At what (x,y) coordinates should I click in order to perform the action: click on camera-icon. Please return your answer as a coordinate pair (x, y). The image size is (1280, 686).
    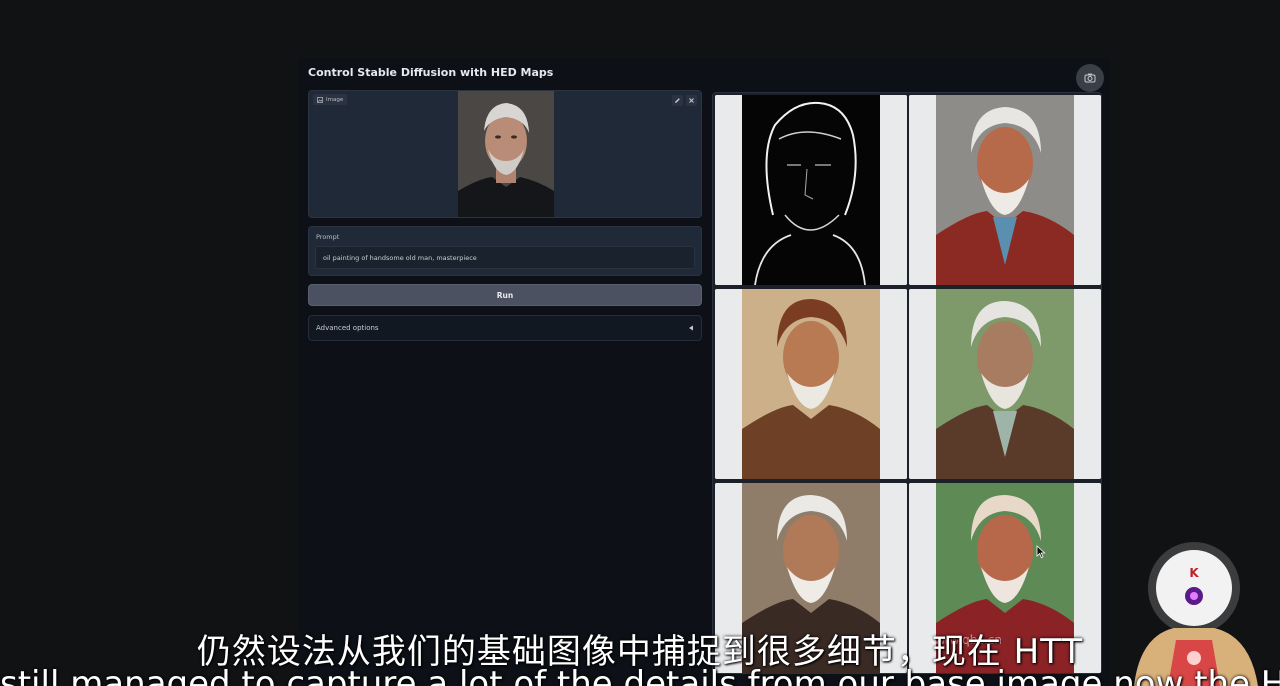
    Looking at the image, I should click on (1090, 78).